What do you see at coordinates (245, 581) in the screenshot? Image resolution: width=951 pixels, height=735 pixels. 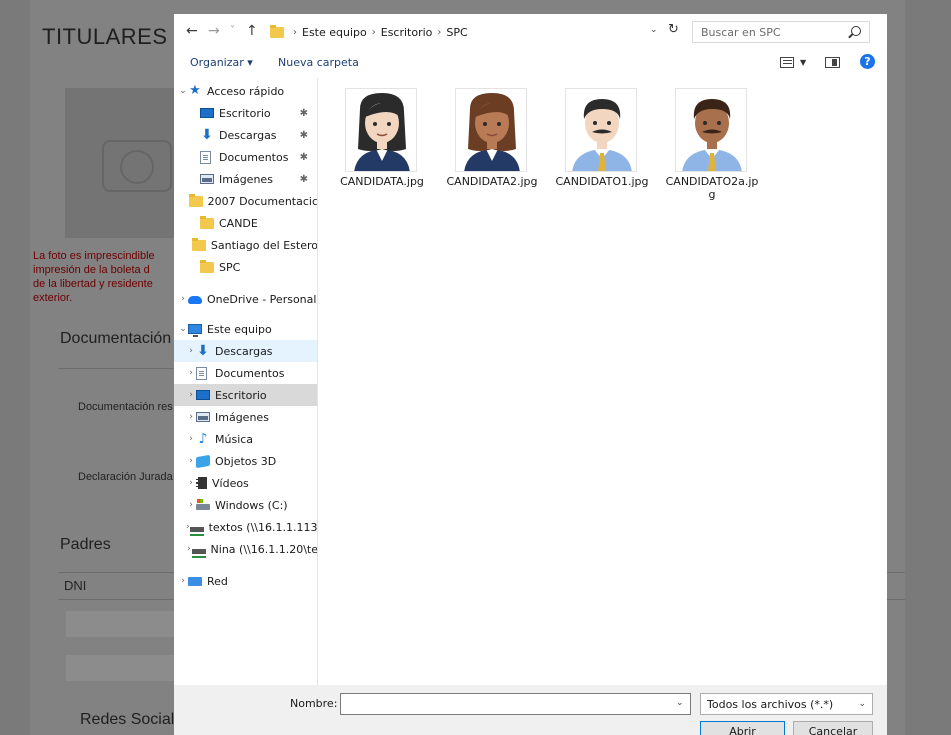 I see `nav-item: › Red` at bounding box center [245, 581].